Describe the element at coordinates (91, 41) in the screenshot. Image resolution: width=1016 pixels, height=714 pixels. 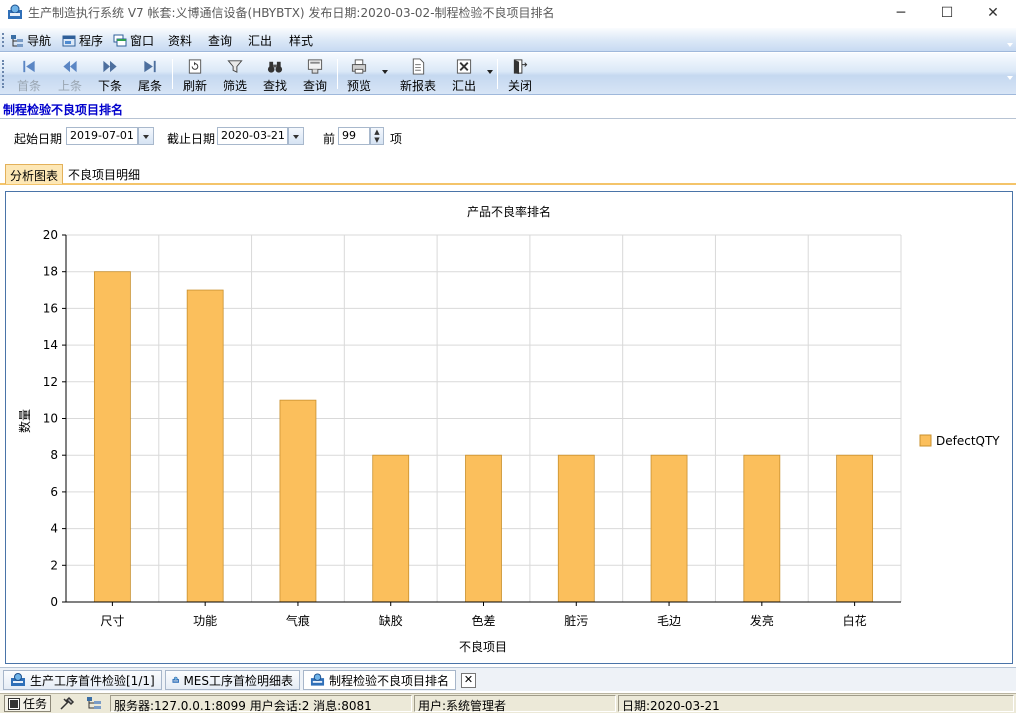
I see `menu-program-label: 程序` at that location.